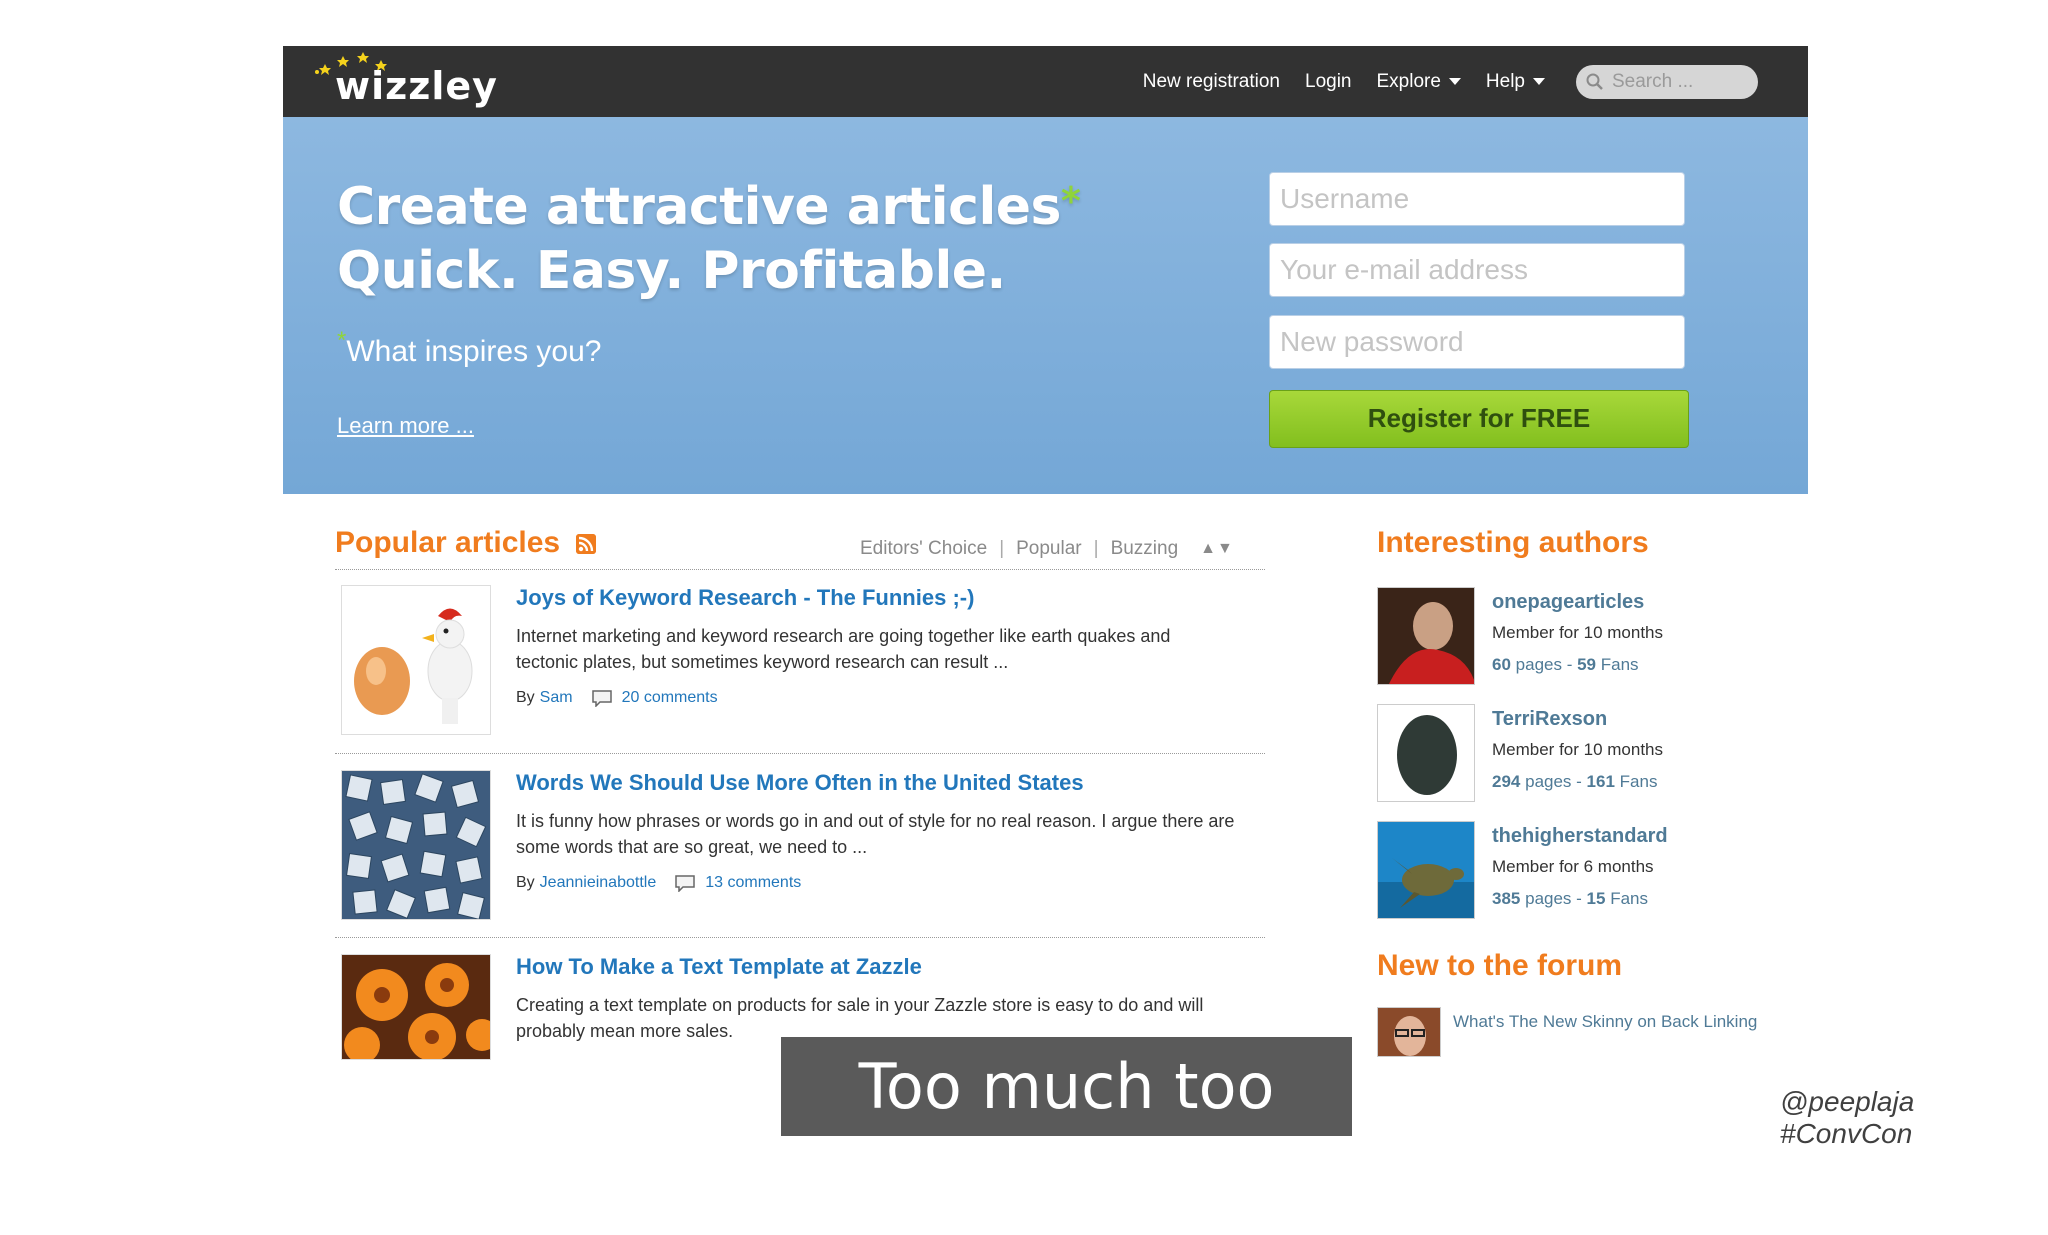  What do you see at coordinates (1513, 542) in the screenshot?
I see `interesting-authors-title: Interesting authors` at bounding box center [1513, 542].